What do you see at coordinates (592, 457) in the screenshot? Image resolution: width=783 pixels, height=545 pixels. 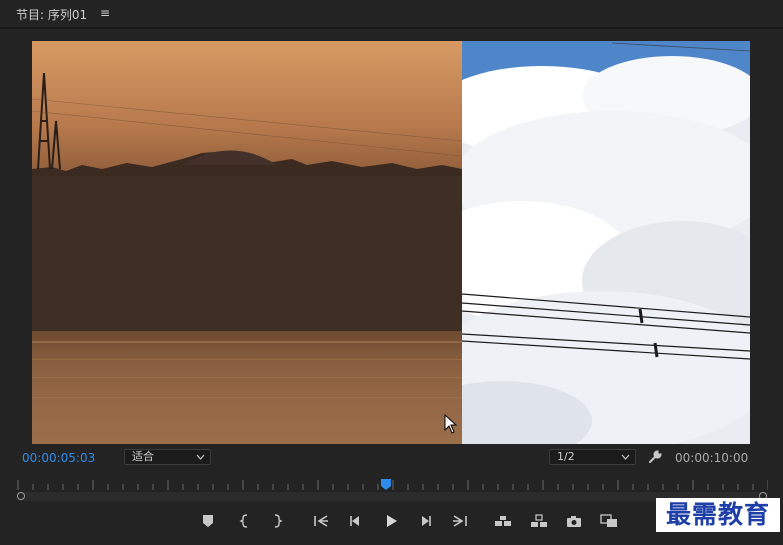 I see `playback-resolution-dropdown: 1/2` at bounding box center [592, 457].